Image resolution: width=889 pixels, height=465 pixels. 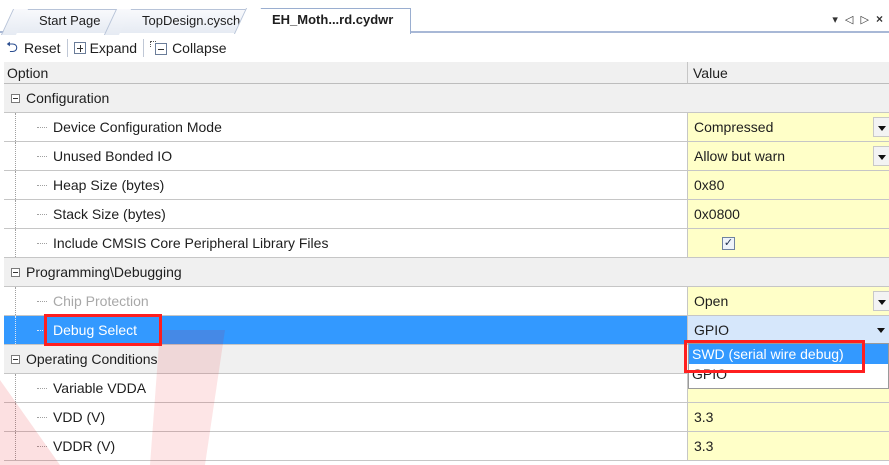 I want to click on grid-header: Option Value, so click(x=446, y=73).